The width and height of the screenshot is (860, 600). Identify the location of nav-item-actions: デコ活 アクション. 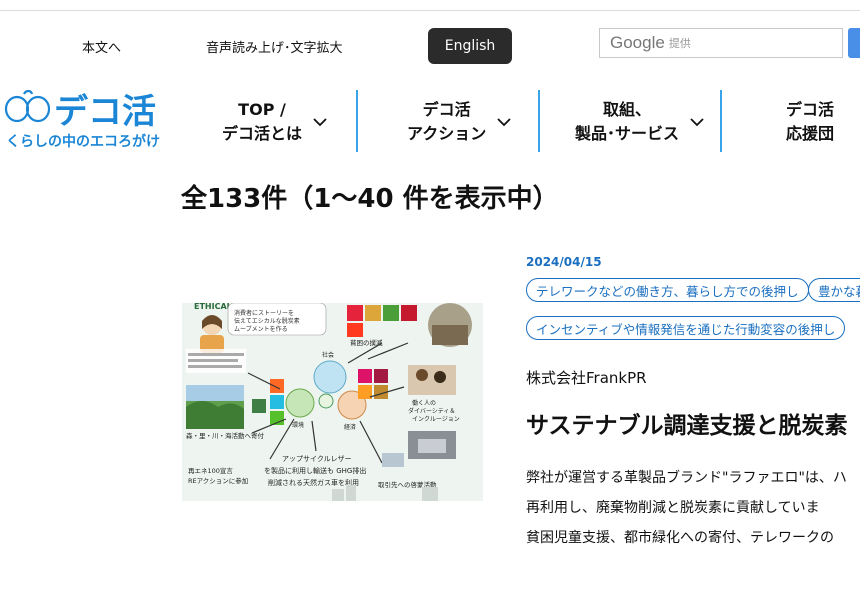
(459, 122).